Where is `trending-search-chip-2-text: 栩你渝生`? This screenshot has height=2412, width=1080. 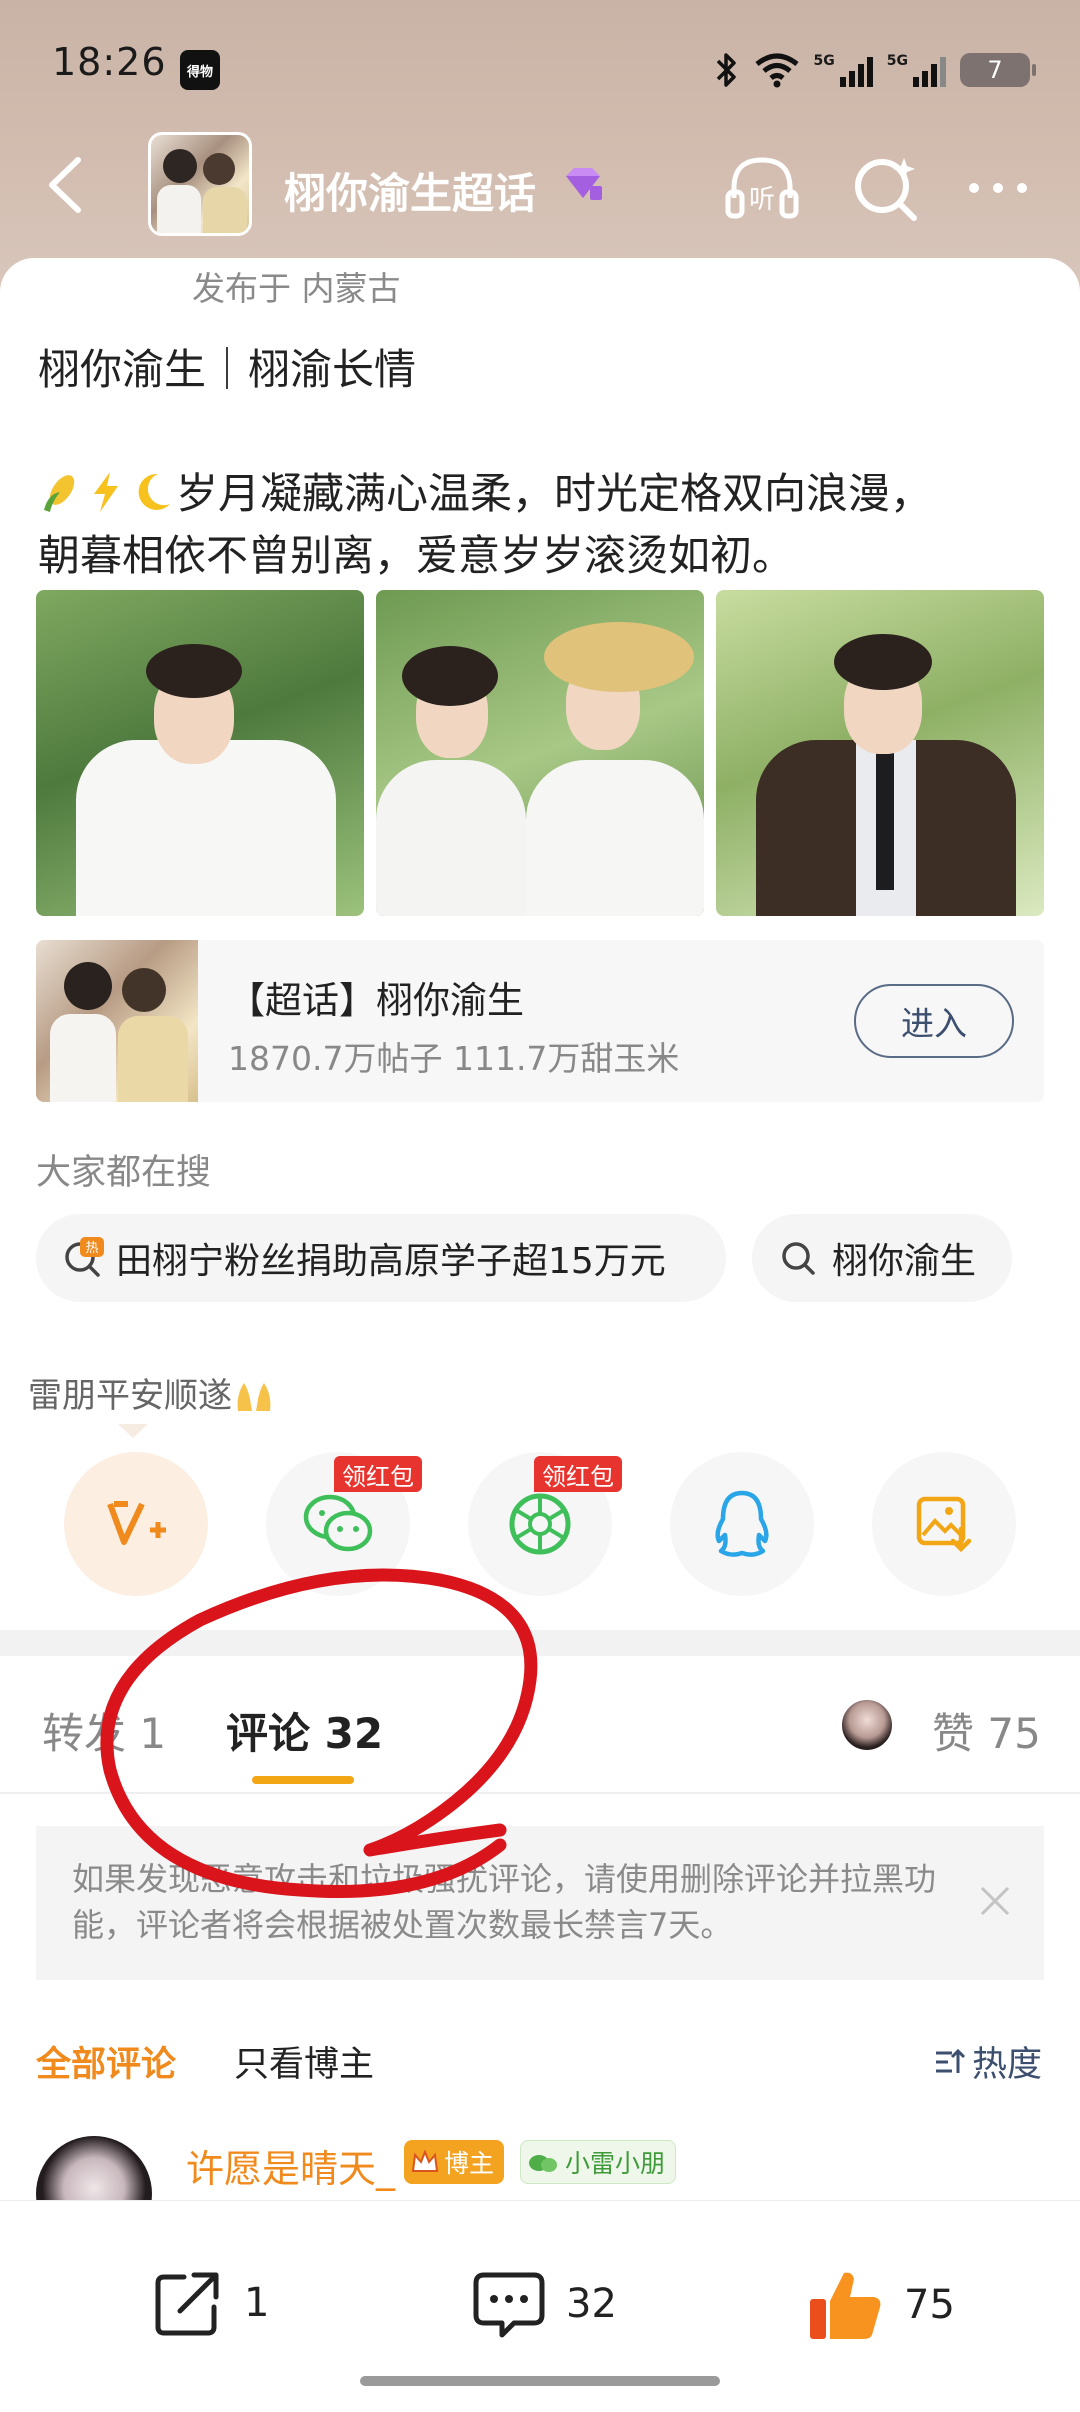
trending-search-chip-2-text: 栩你渝生 is located at coordinates (904, 1261).